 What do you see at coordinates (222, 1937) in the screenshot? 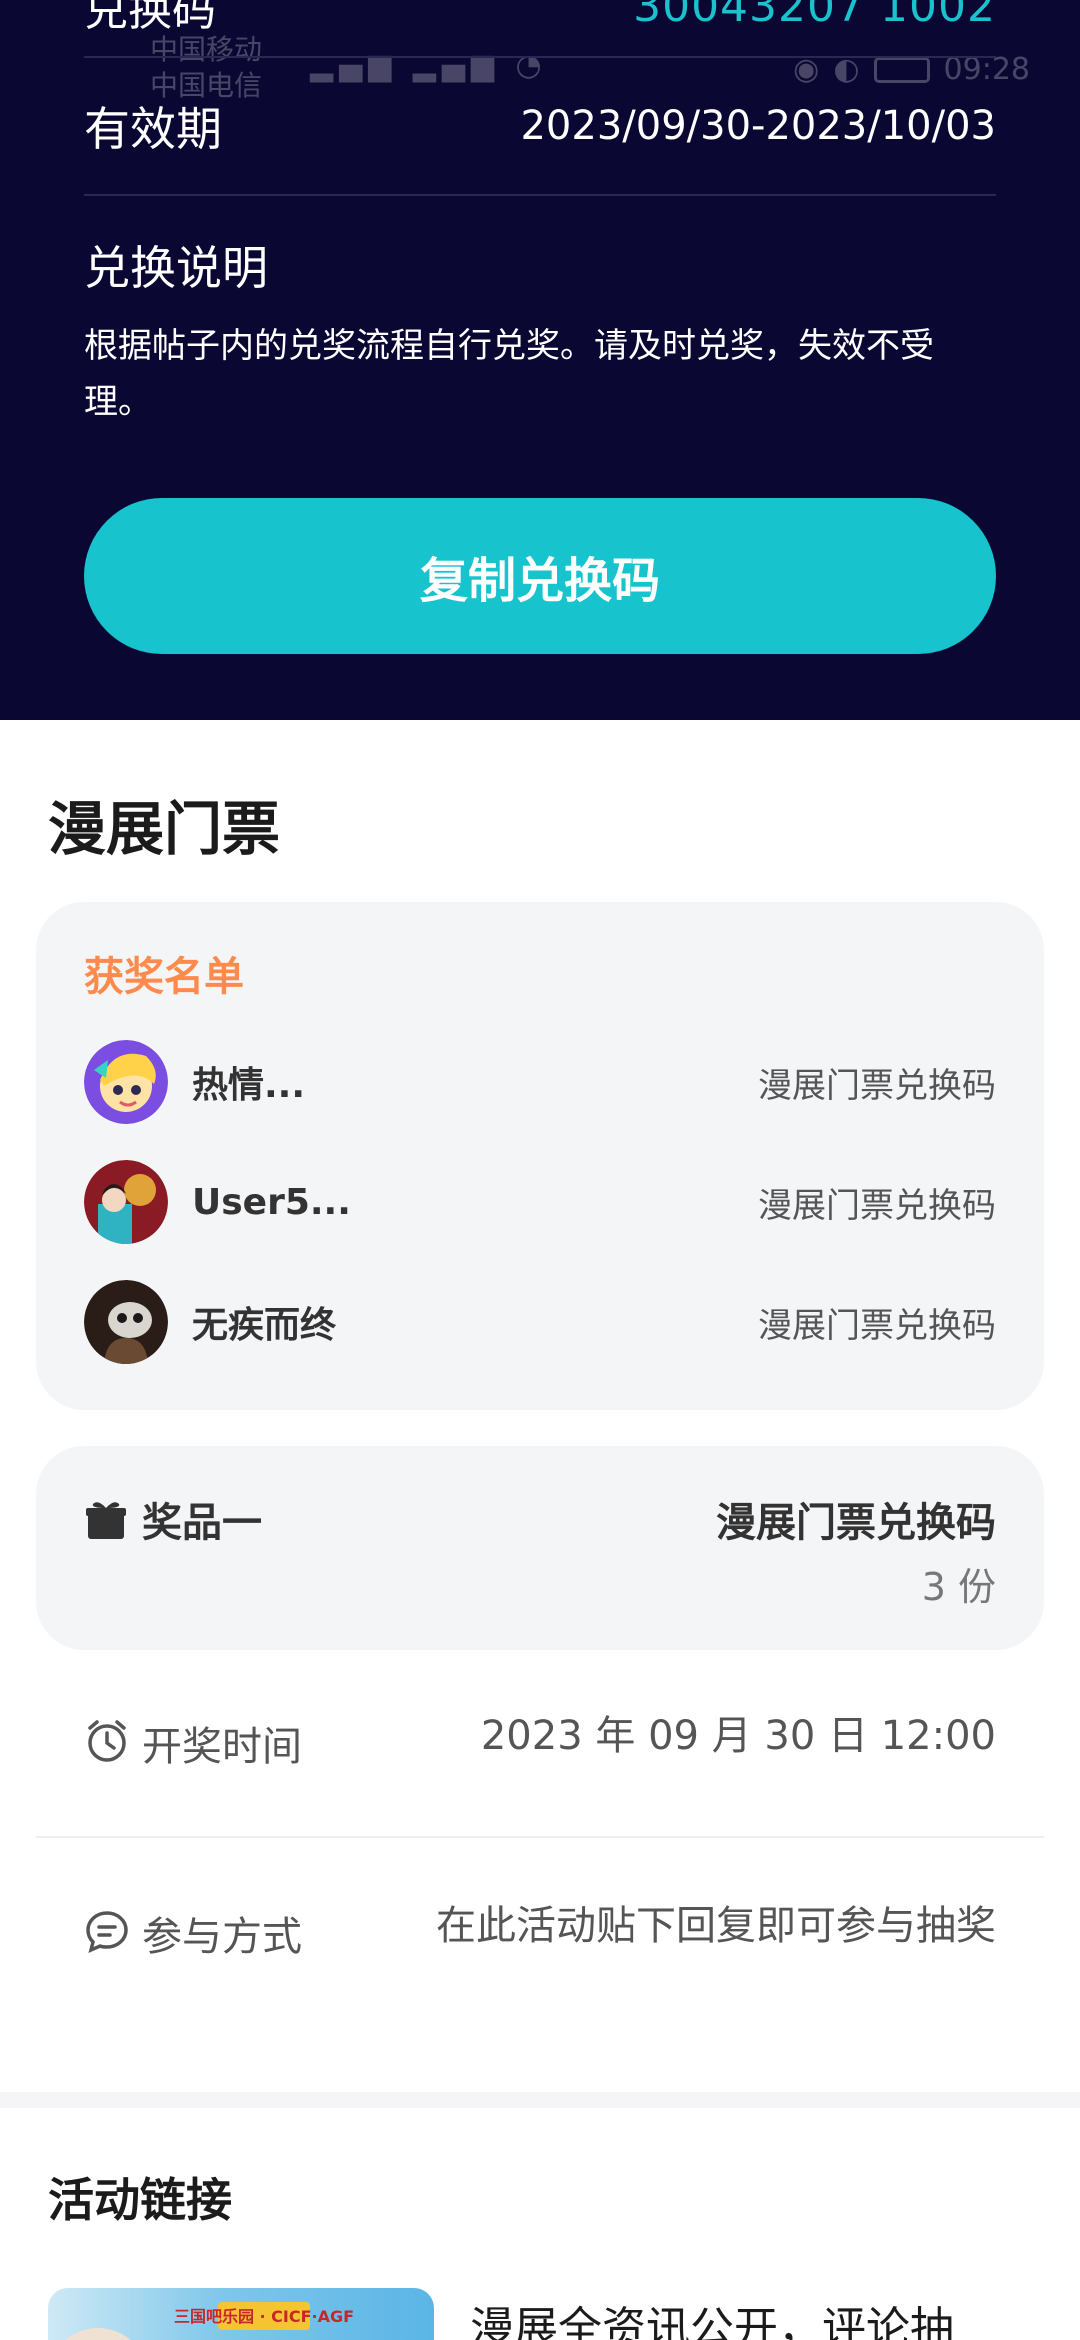
I see `participation-label: 参与方式` at bounding box center [222, 1937].